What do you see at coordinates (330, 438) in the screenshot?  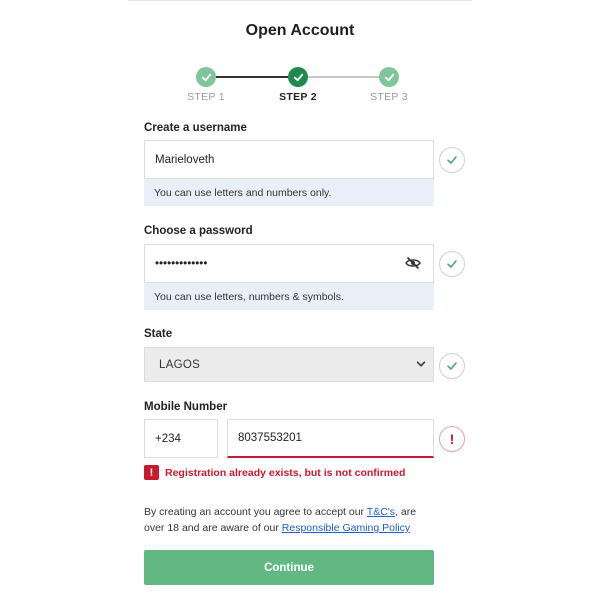 I see `mobile-number-input: 8037553201` at bounding box center [330, 438].